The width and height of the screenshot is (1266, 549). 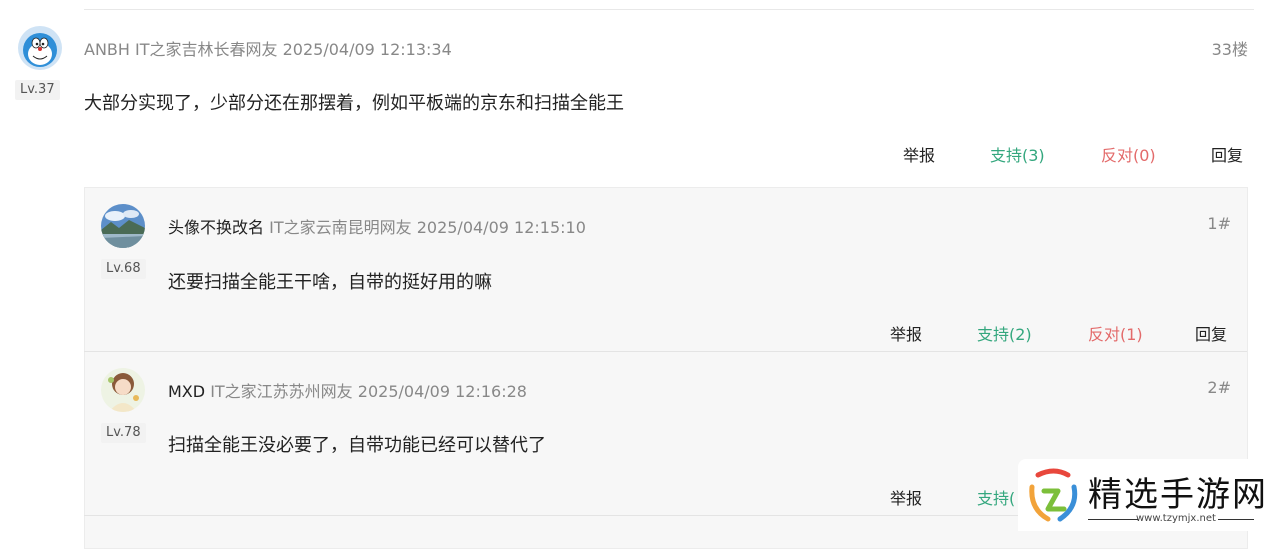 What do you see at coordinates (1219, 387) in the screenshot?
I see `floor-number: 2#` at bounding box center [1219, 387].